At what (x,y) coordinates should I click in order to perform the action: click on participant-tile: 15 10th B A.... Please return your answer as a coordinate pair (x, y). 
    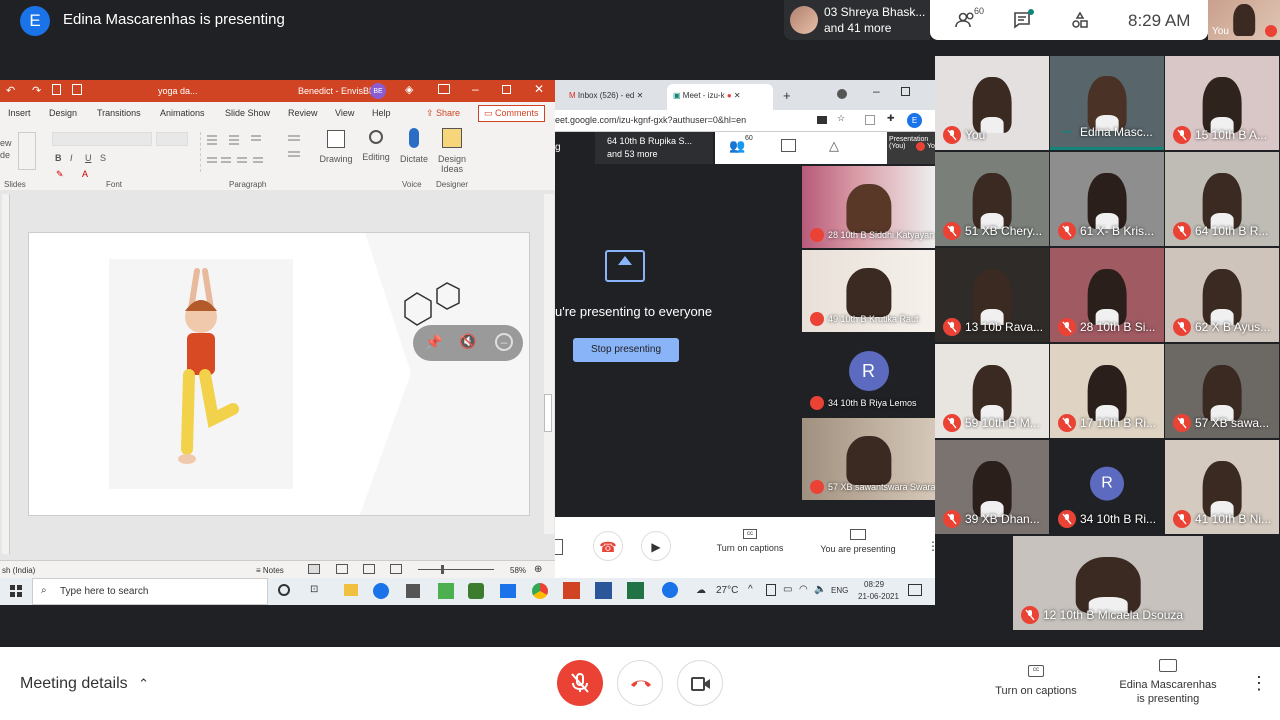
    Looking at the image, I should click on (1222, 103).